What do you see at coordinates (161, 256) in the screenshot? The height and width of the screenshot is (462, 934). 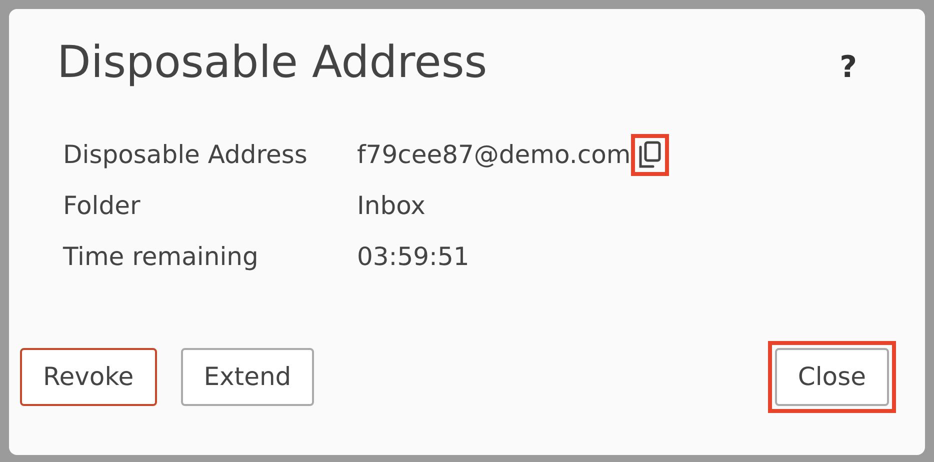 I see `field-label: Time remaining` at bounding box center [161, 256].